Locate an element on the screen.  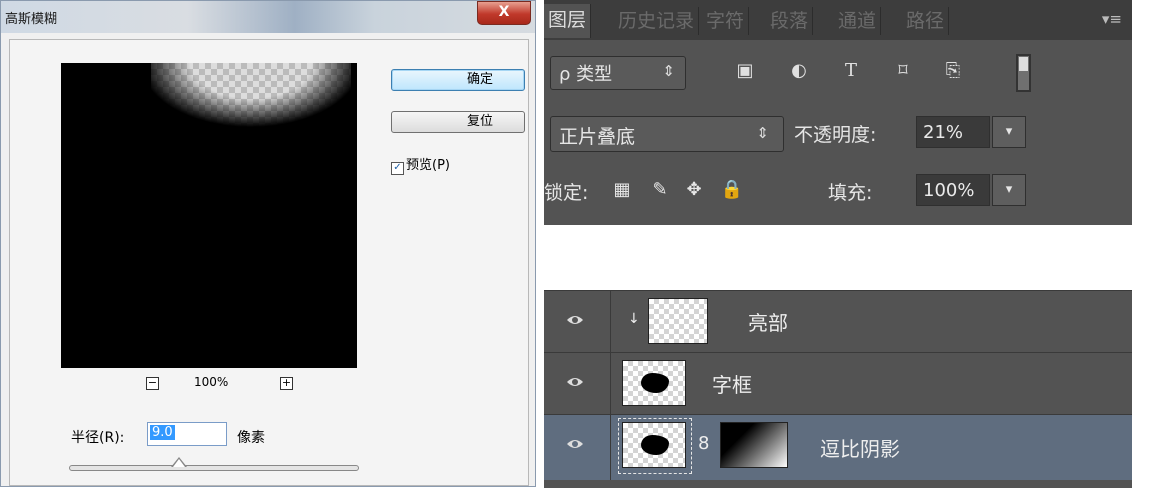
blend-mode-dropdown: 正片叠底 ⇕ is located at coordinates (667, 134).